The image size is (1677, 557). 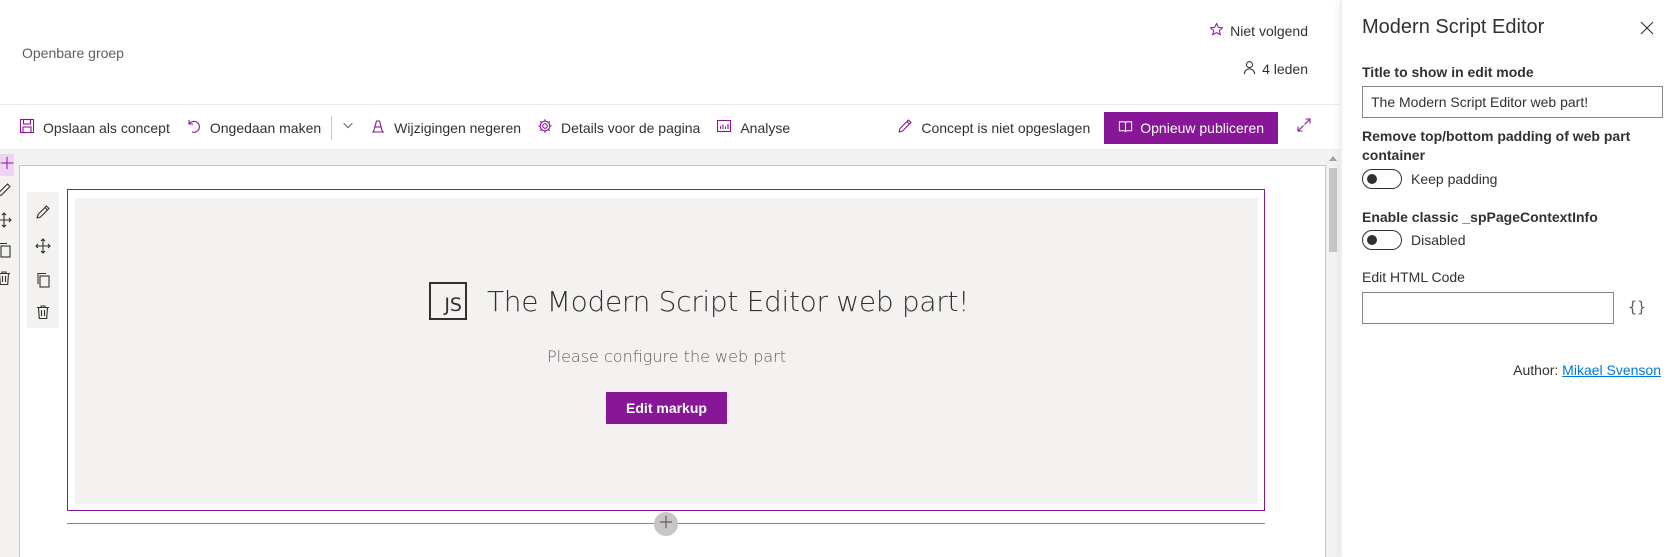 What do you see at coordinates (1216, 31) in the screenshot?
I see `star-icon` at bounding box center [1216, 31].